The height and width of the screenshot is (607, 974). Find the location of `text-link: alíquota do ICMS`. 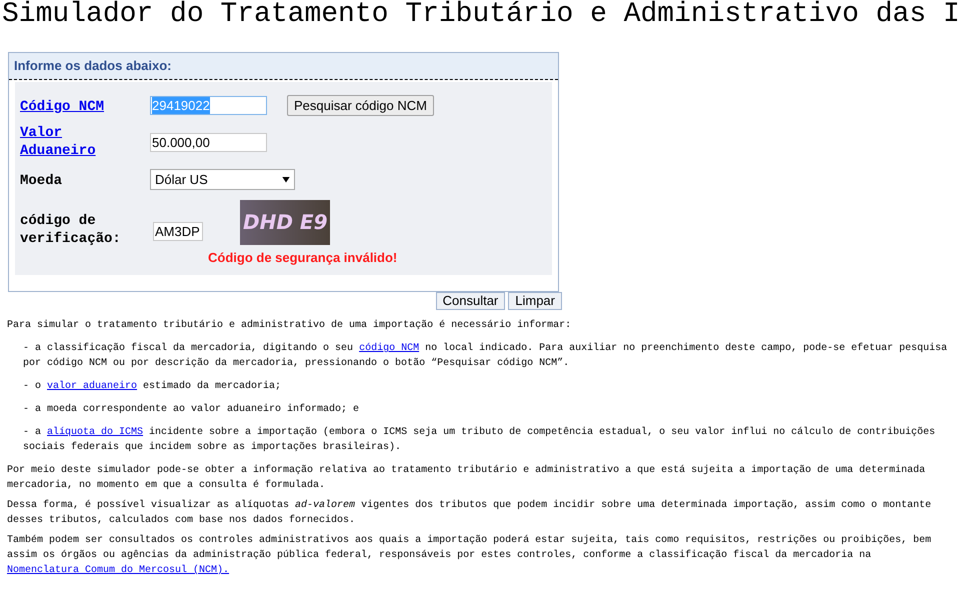

text-link: alíquota do ICMS is located at coordinates (95, 432).